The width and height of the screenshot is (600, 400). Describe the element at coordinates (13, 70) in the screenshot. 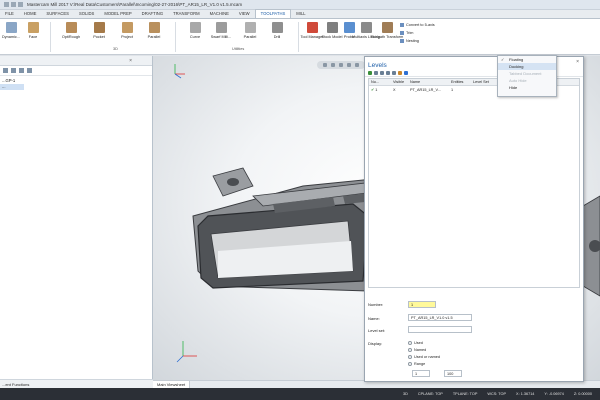

I see `regenerate-icon` at that location.